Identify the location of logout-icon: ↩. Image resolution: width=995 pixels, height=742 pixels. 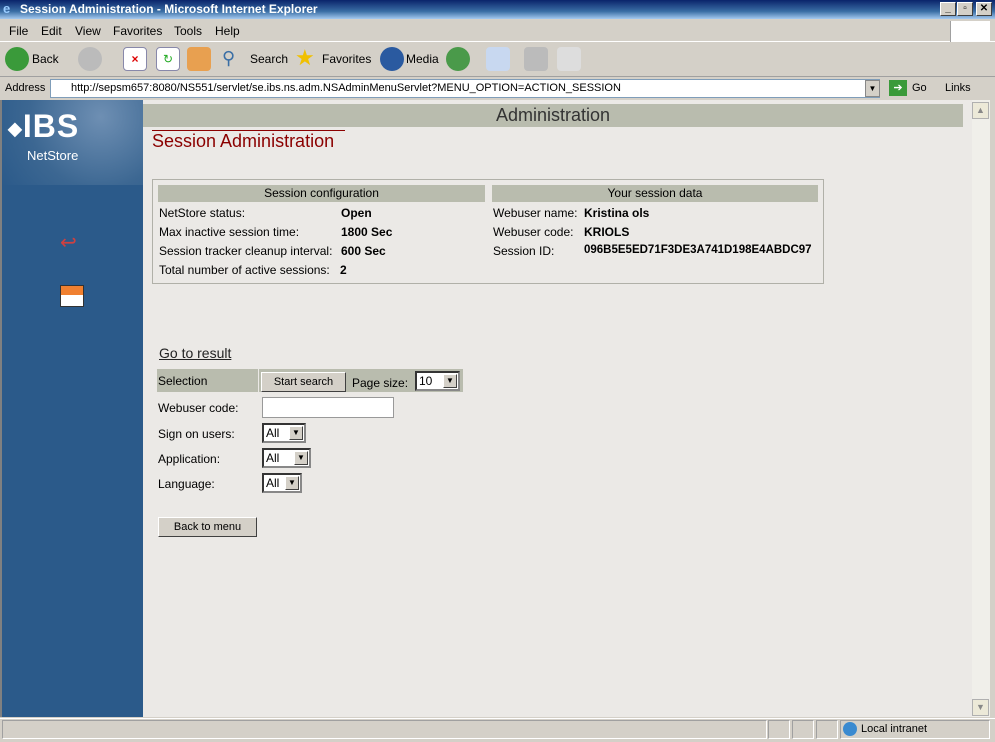
(72, 242).